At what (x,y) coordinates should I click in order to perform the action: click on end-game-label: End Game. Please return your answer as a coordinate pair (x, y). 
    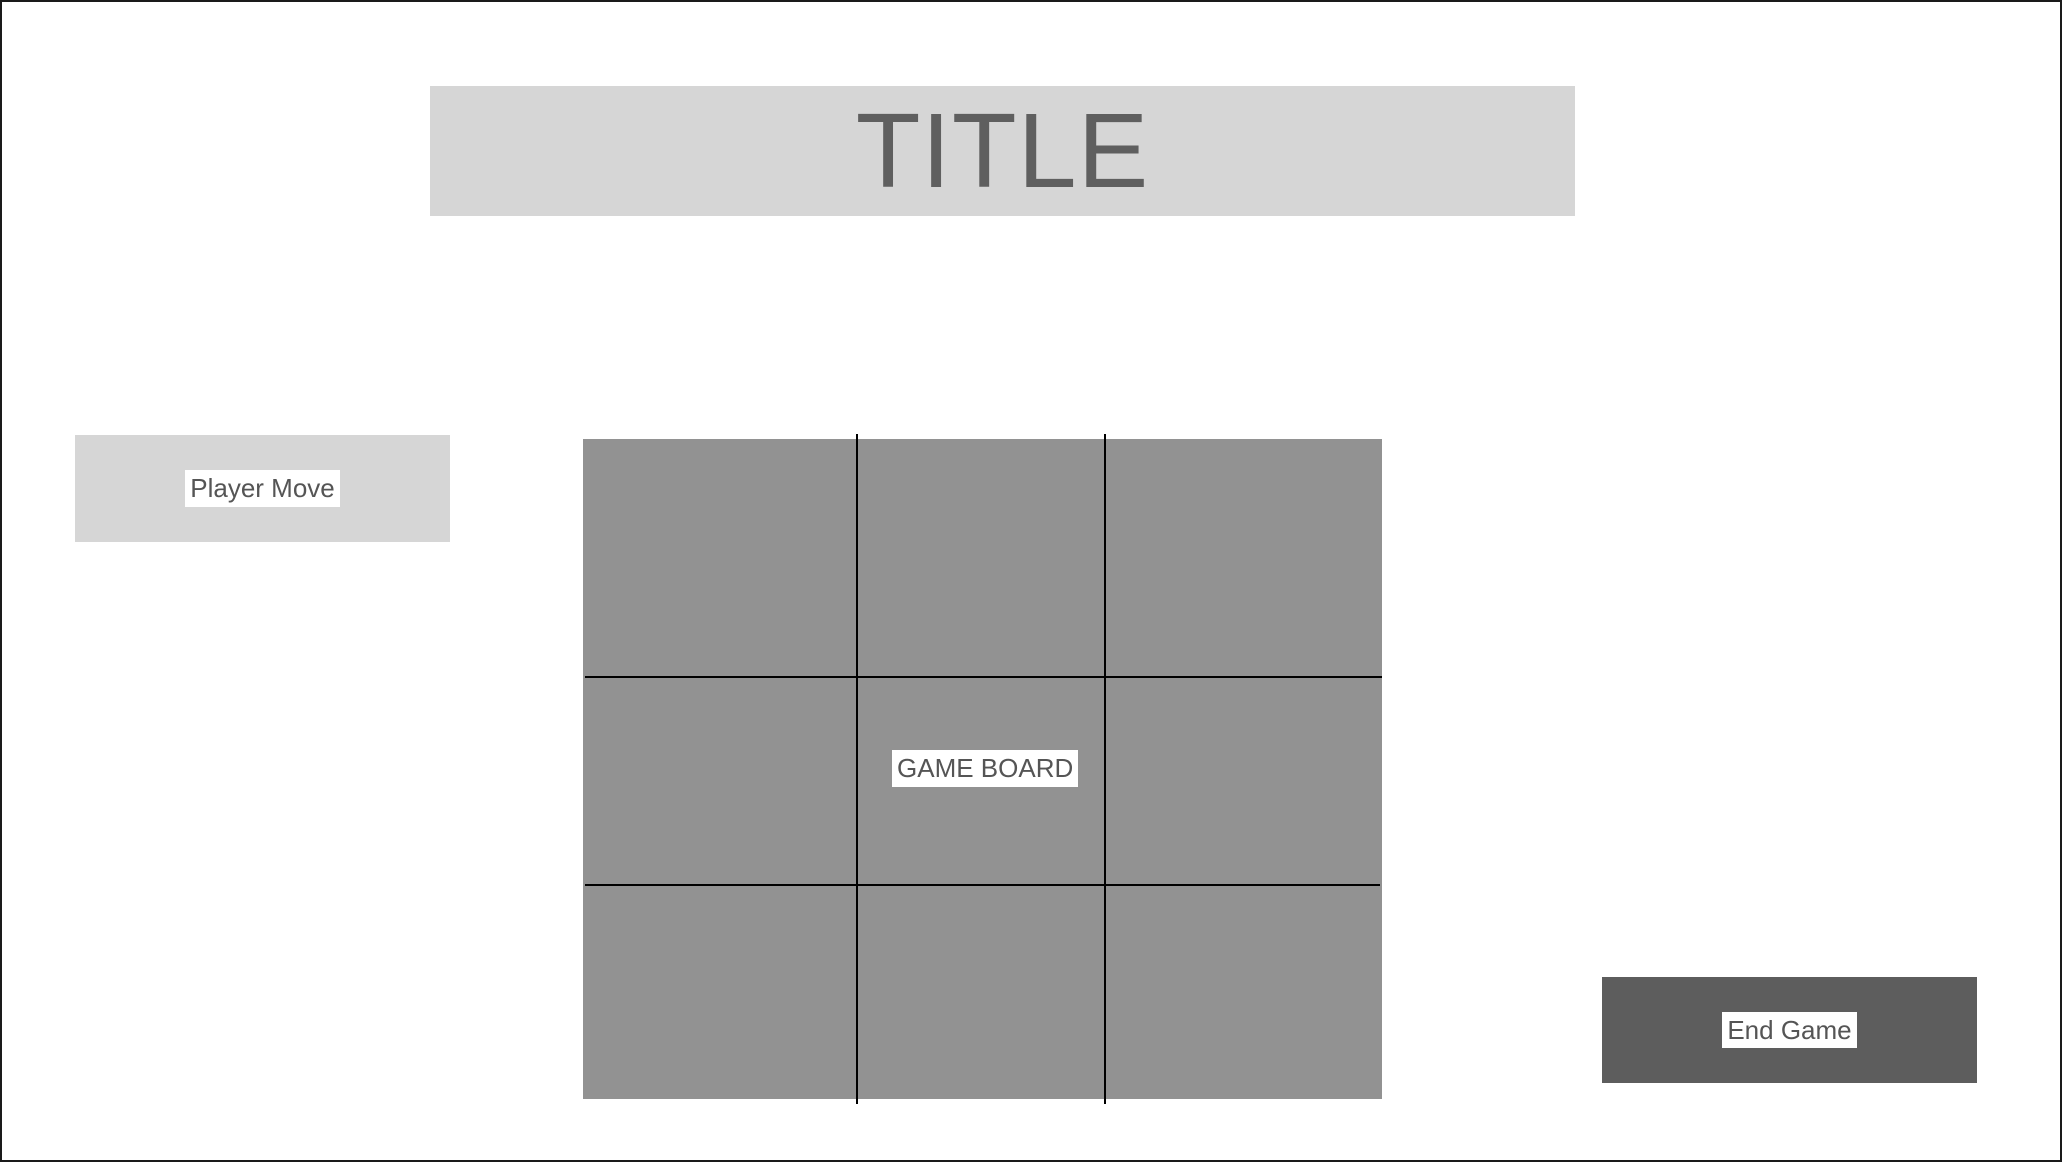
    Looking at the image, I should click on (1789, 1030).